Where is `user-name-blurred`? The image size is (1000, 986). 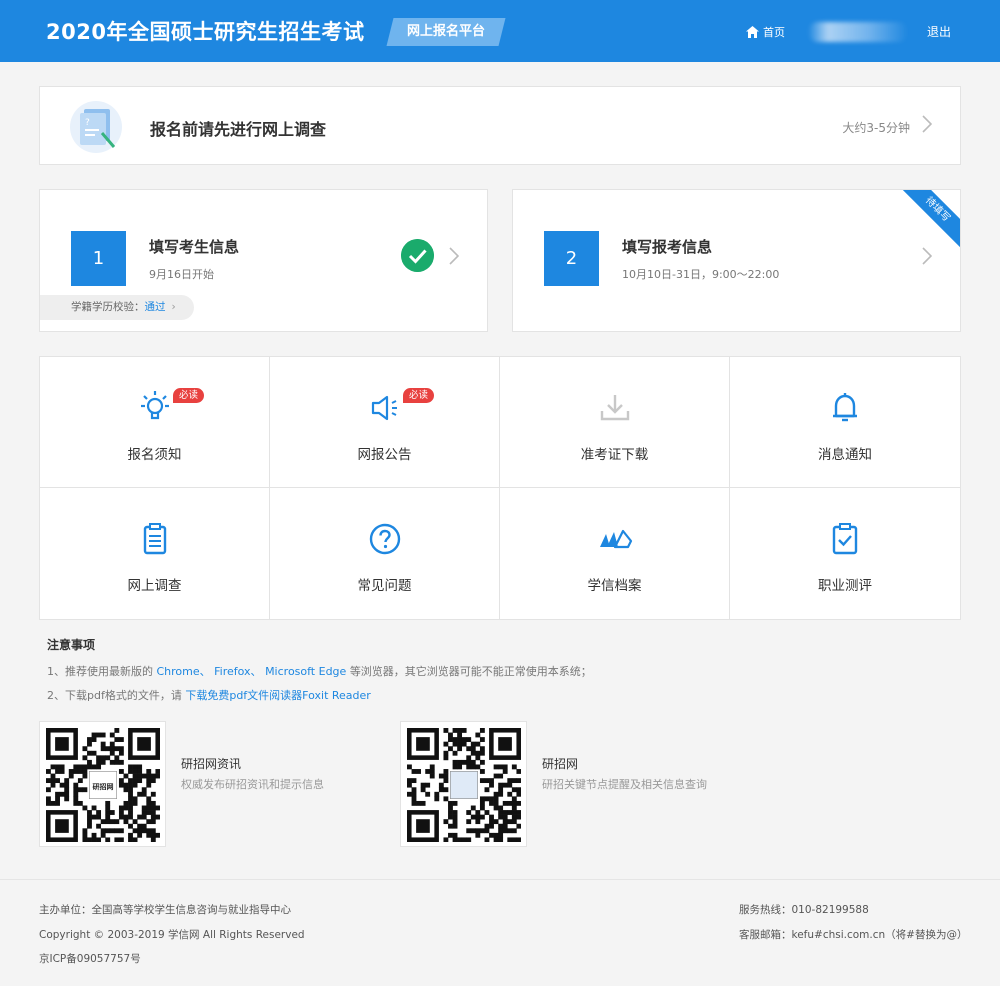 user-name-blurred is located at coordinates (858, 32).